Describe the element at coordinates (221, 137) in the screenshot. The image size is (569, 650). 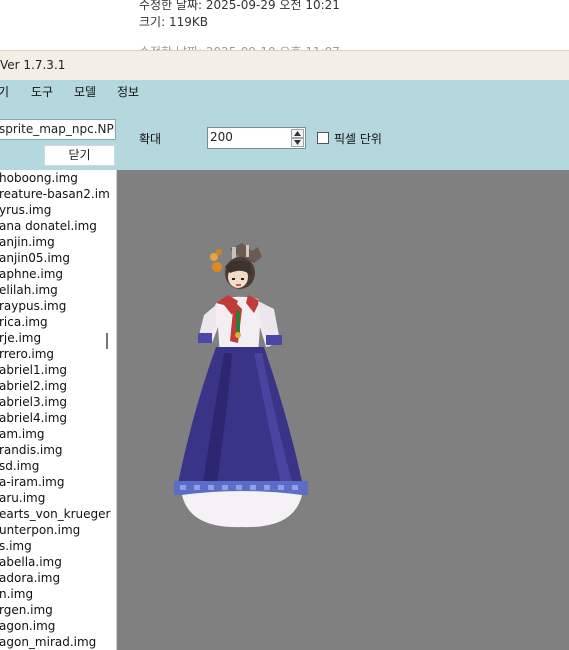
I see `zoom-value: 200` at that location.